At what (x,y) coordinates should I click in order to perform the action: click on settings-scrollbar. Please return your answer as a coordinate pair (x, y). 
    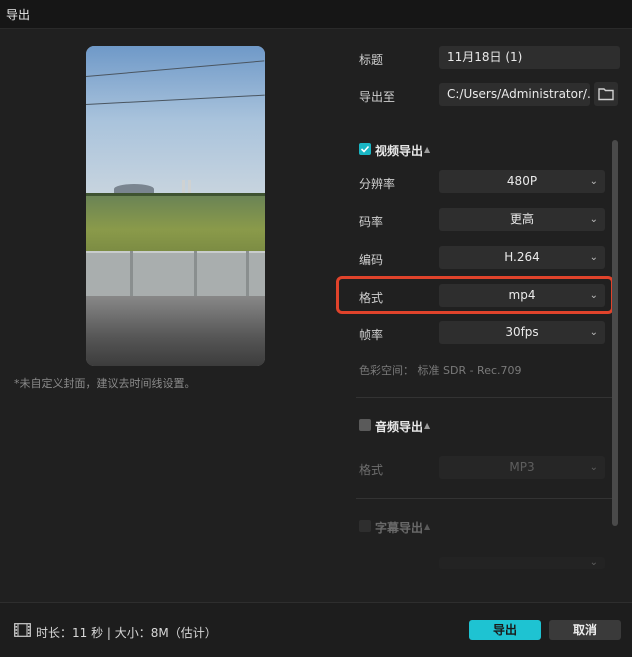
    Looking at the image, I should click on (615, 333).